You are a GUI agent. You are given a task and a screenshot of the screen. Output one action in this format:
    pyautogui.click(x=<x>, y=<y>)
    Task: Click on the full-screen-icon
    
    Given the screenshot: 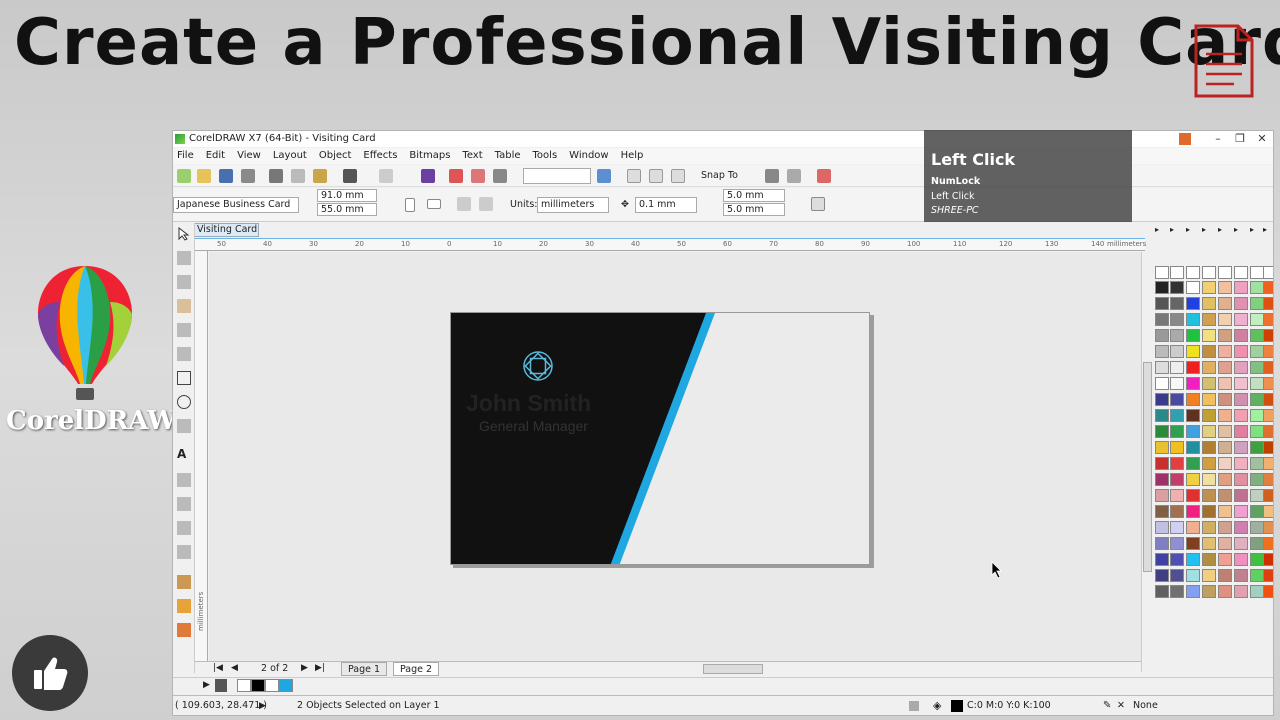 What is the action you would take?
    pyautogui.click(x=604, y=176)
    